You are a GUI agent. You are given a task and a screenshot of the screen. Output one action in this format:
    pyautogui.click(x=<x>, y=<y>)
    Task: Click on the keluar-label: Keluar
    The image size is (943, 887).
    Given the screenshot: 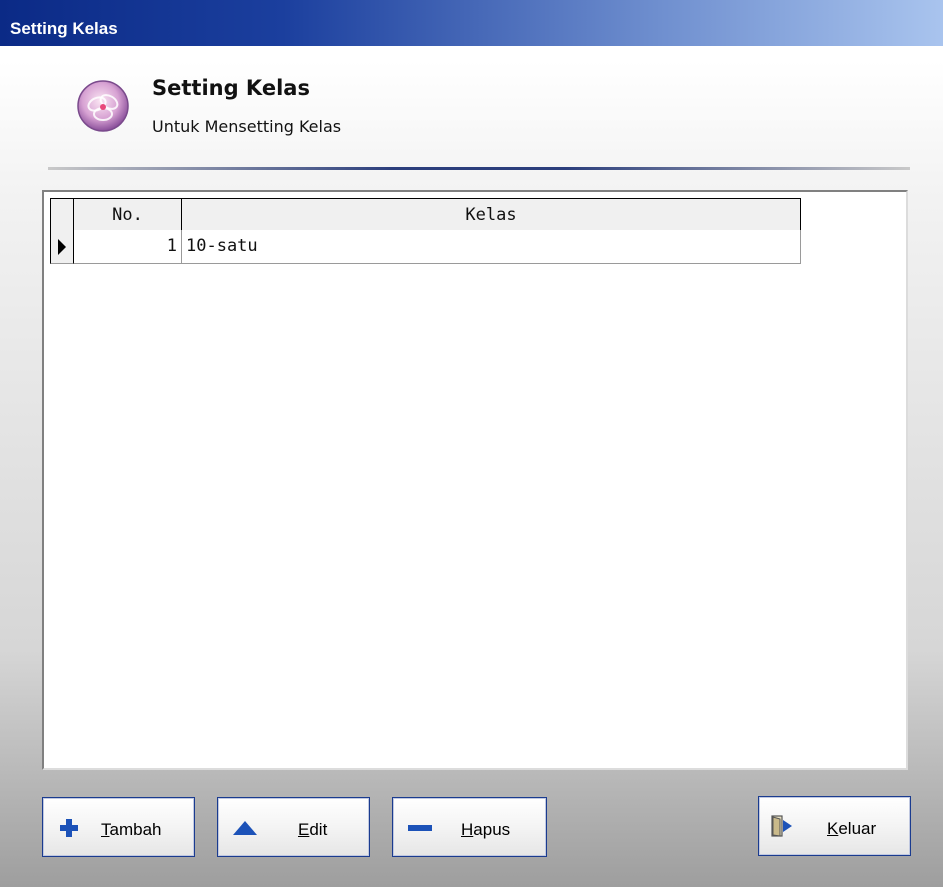 What is the action you would take?
    pyautogui.click(x=852, y=828)
    